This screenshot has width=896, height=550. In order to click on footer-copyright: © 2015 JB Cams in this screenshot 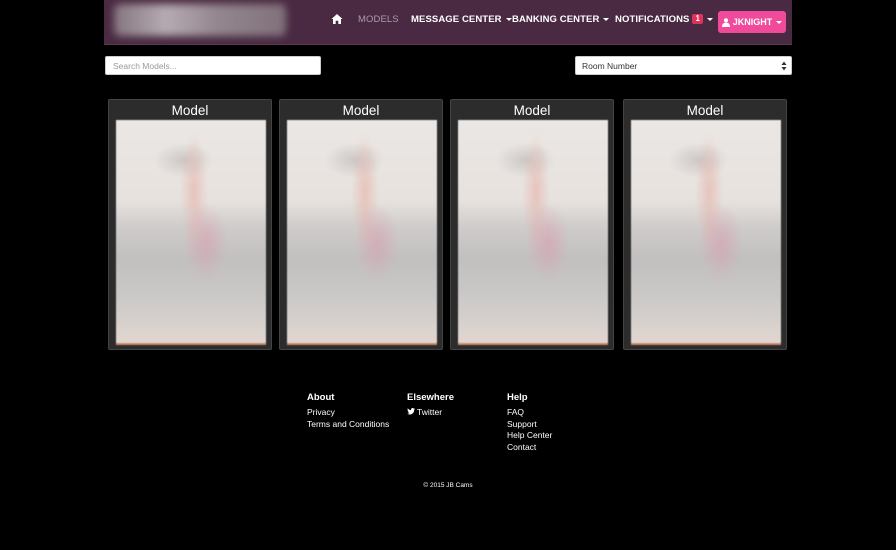, I will do `click(448, 485)`.